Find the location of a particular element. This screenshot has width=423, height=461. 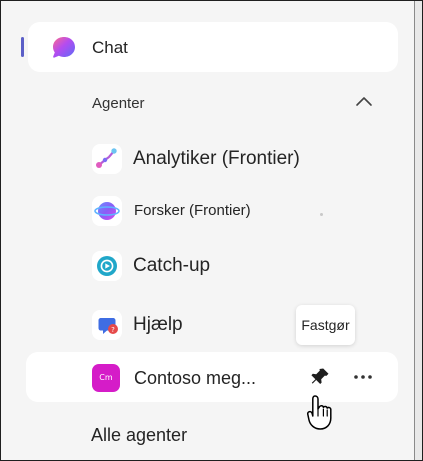

agent-label: Hjælp is located at coordinates (158, 324).